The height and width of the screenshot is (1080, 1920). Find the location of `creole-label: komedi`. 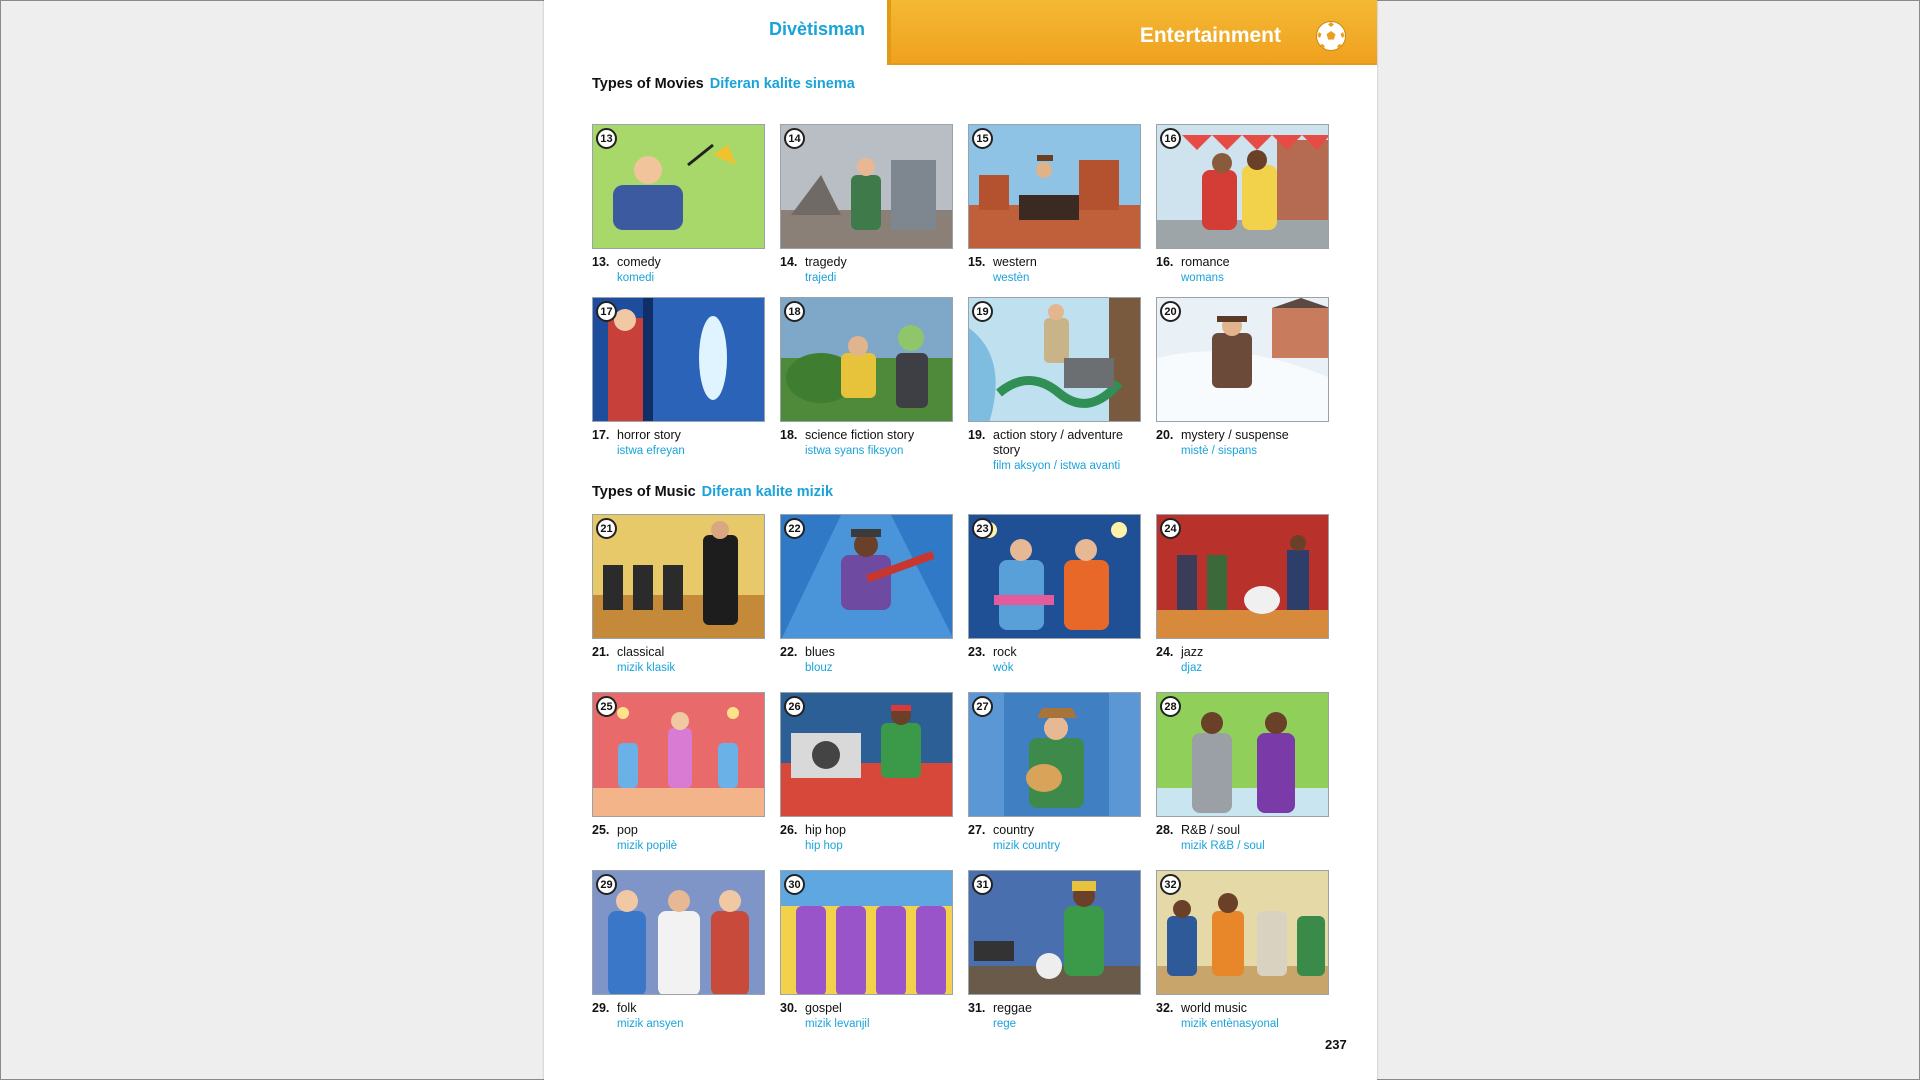

creole-label: komedi is located at coordinates (636, 278).